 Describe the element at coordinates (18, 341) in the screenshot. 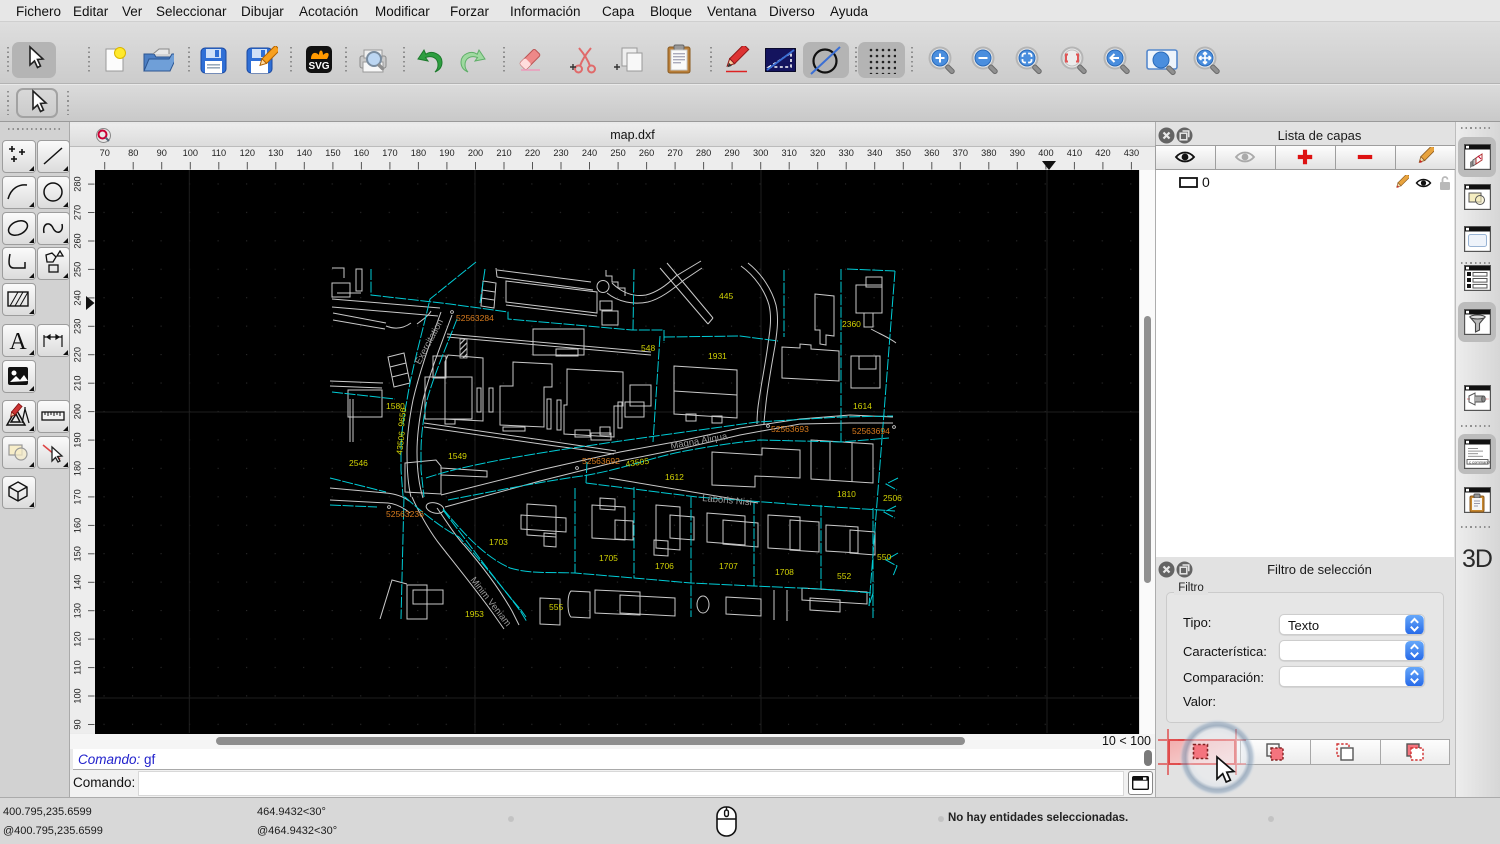

I see `svg-text: A` at that location.